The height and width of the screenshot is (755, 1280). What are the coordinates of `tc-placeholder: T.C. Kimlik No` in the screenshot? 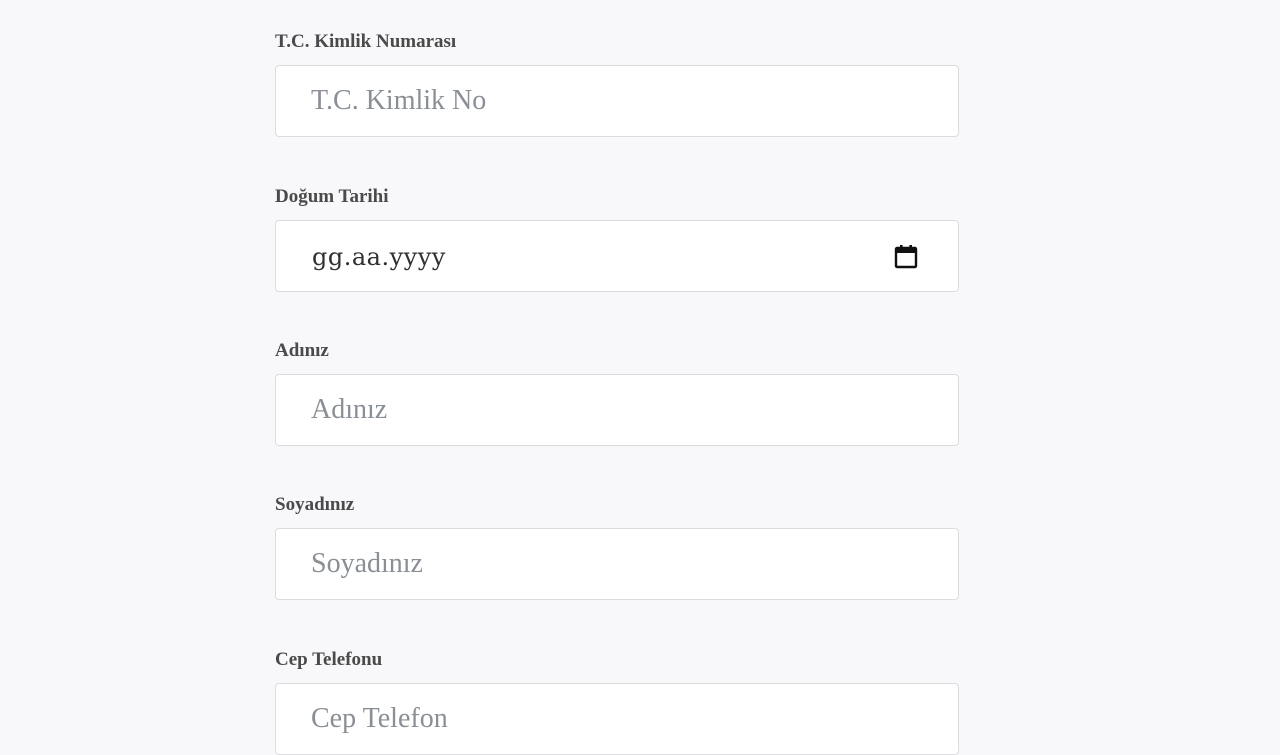 It's located at (399, 100).